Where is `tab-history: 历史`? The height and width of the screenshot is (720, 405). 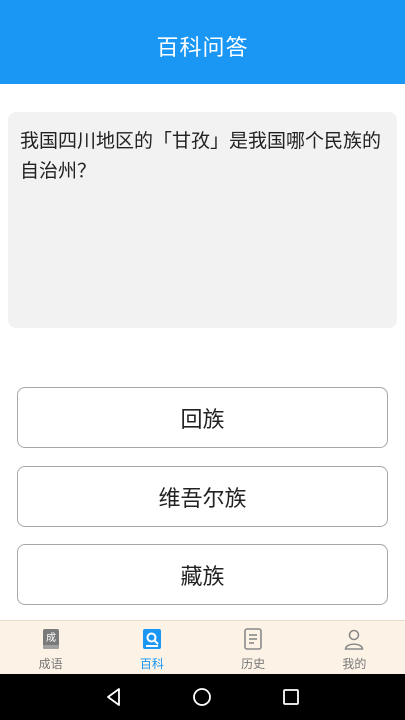 tab-history: 历史 is located at coordinates (253, 647).